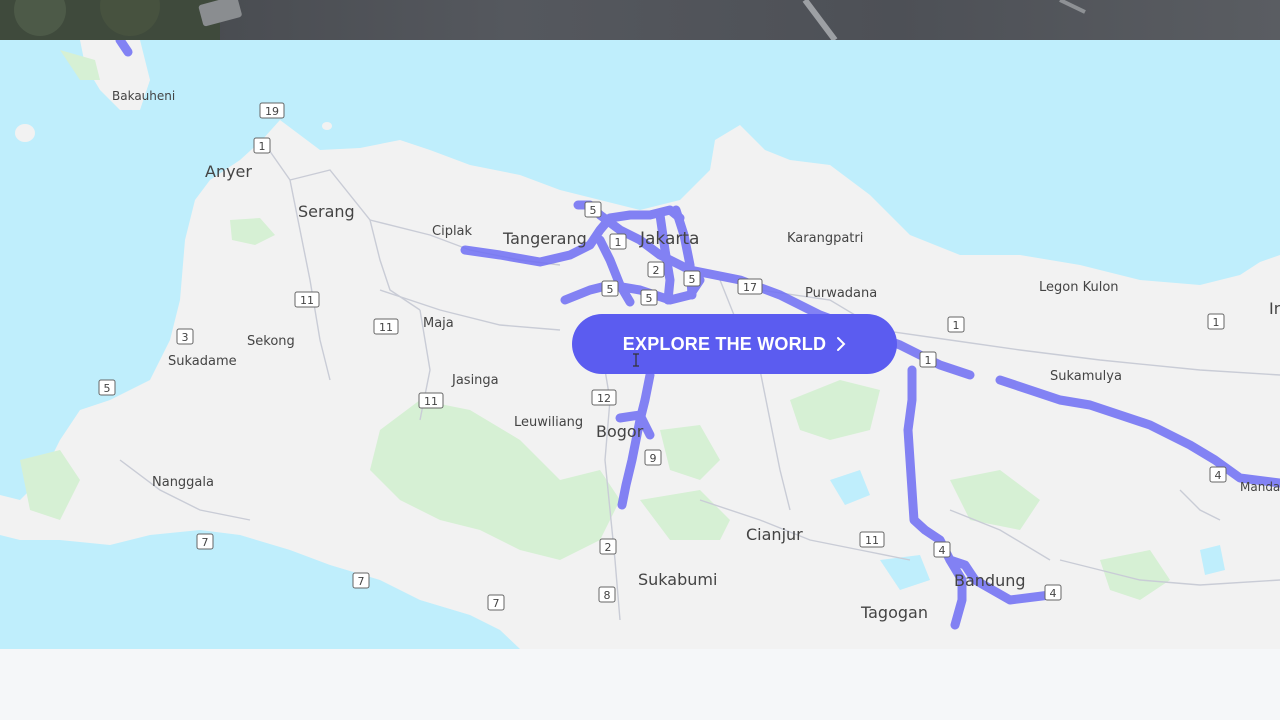 The width and height of the screenshot is (1280, 720). Describe the element at coordinates (1086, 376) in the screenshot. I see `city-label: Sukamulya` at that location.